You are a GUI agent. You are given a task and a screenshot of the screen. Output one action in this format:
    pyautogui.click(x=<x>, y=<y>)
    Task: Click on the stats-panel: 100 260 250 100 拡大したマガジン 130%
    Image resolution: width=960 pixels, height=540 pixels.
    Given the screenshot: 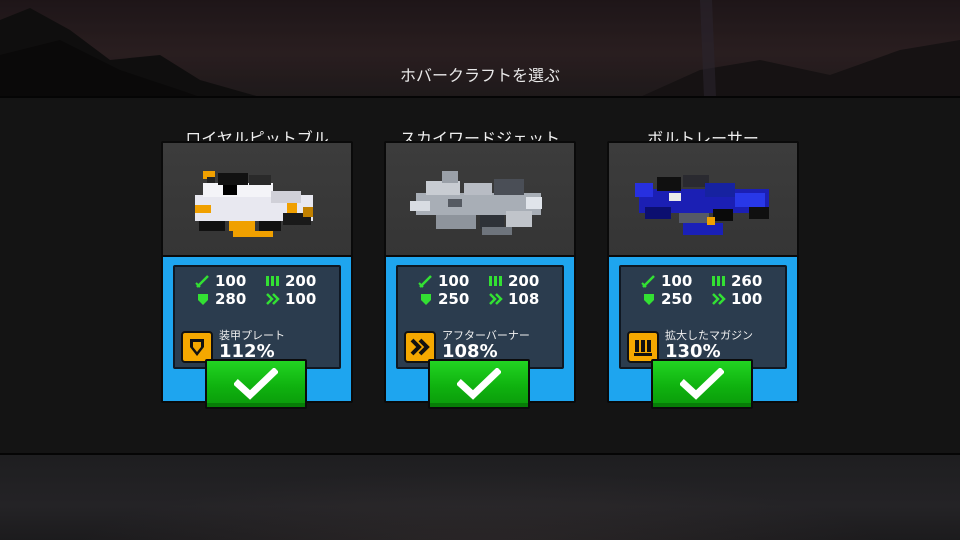 What is the action you would take?
    pyautogui.click(x=703, y=317)
    